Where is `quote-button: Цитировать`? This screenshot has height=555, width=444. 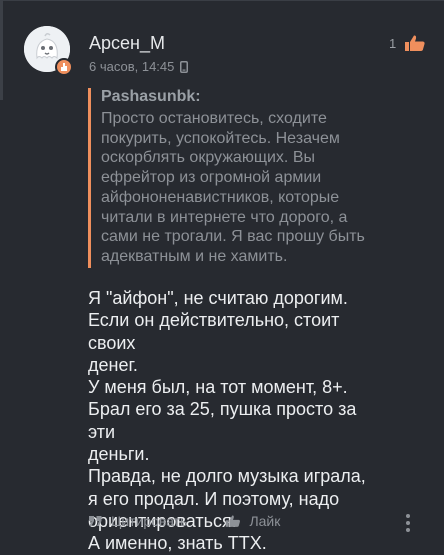 quote-button: Цитировать is located at coordinates (137, 521).